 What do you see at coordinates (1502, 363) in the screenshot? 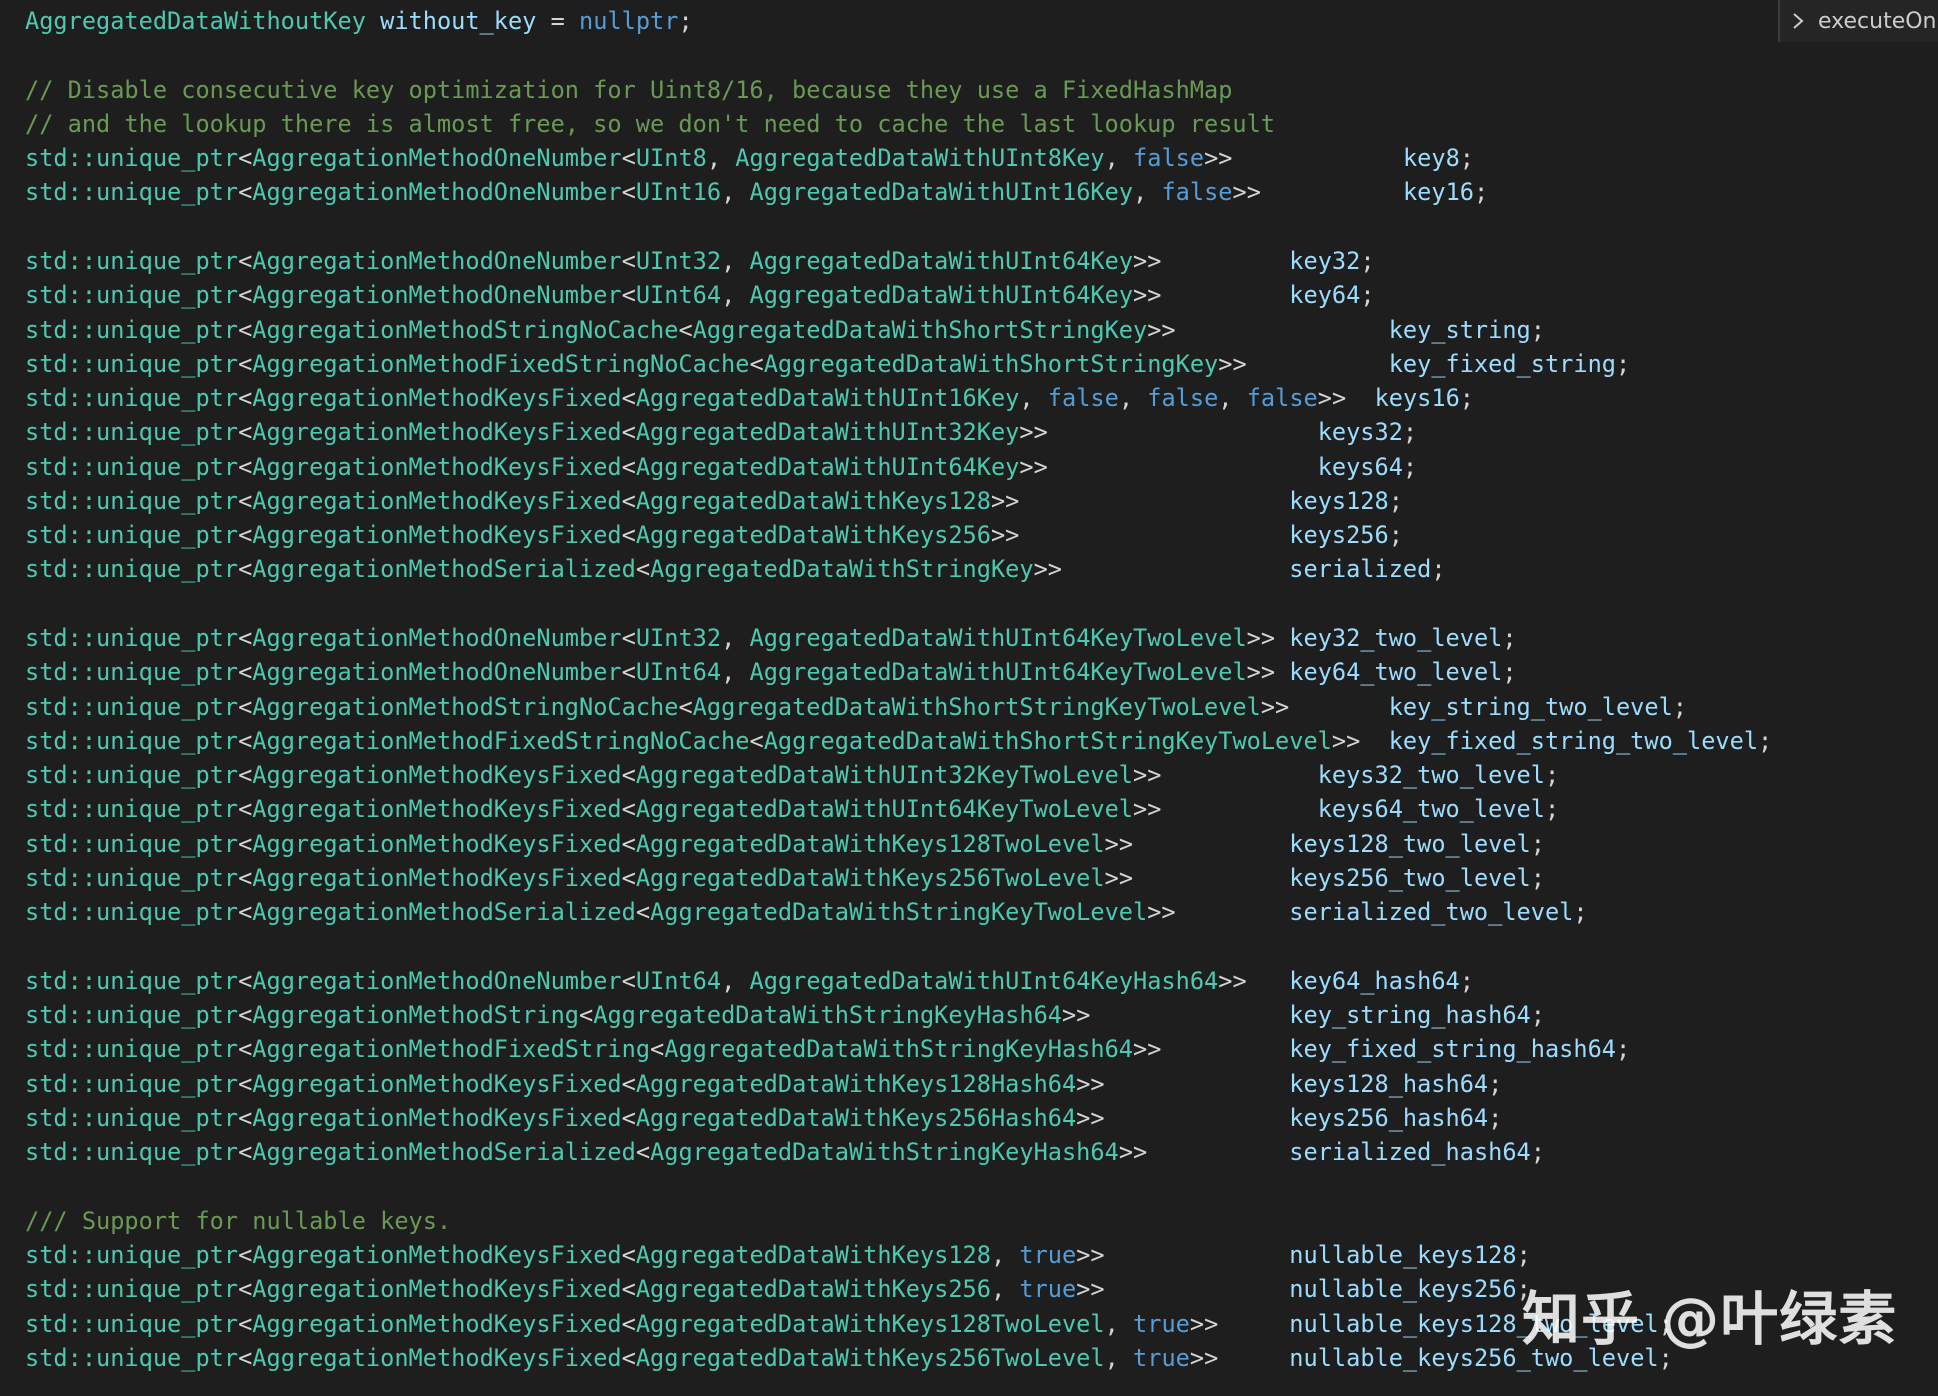
I see `code-token: key_fixed_string` at bounding box center [1502, 363].